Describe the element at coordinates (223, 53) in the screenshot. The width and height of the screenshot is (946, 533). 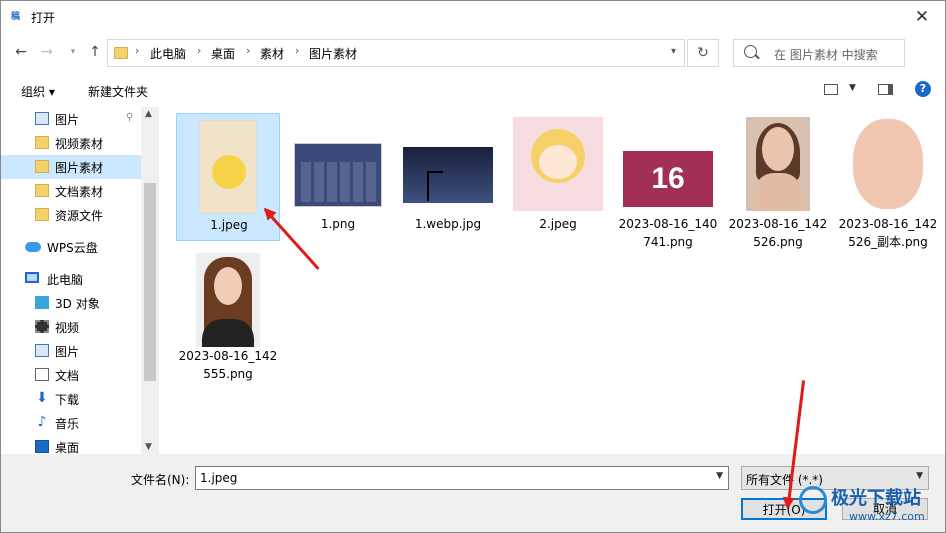
I see `breadcrumb-desktop: 桌面` at that location.